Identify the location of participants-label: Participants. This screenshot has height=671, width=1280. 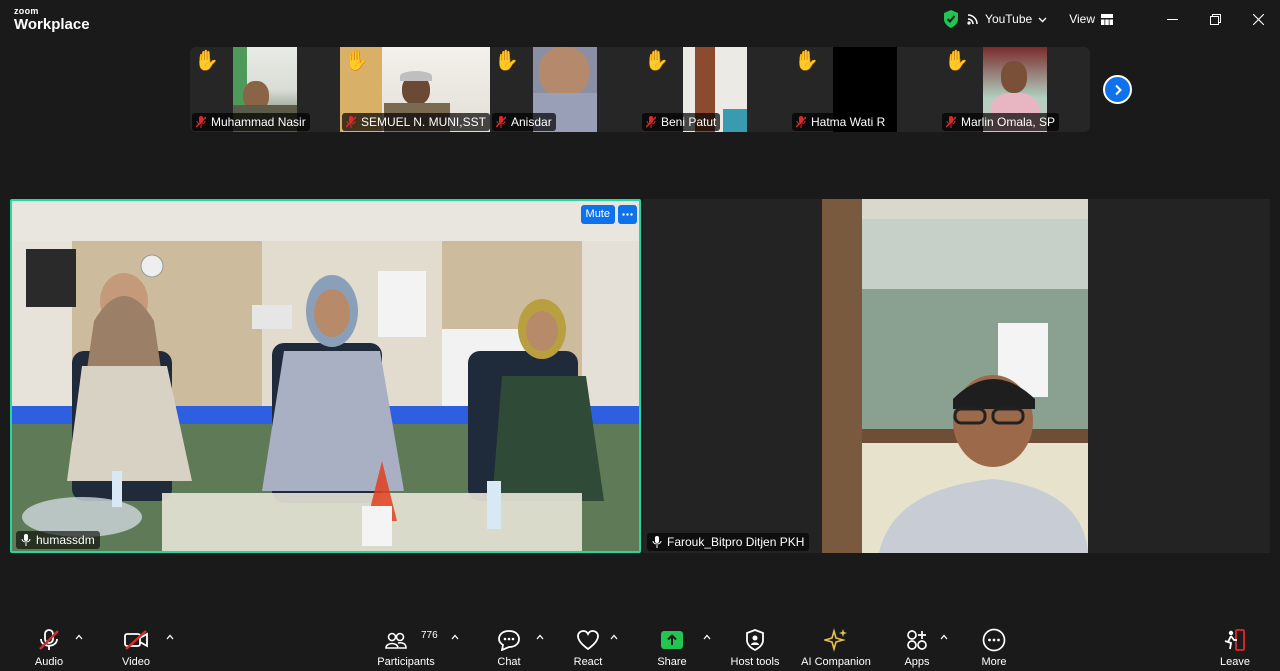
(406, 662).